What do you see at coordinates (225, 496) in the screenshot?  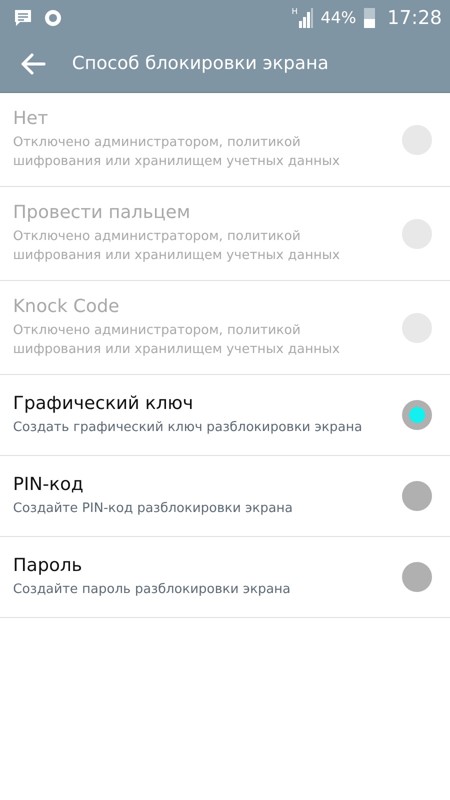 I see `option-row: PIN-код Создайте PIN-код разблокировки экрана` at bounding box center [225, 496].